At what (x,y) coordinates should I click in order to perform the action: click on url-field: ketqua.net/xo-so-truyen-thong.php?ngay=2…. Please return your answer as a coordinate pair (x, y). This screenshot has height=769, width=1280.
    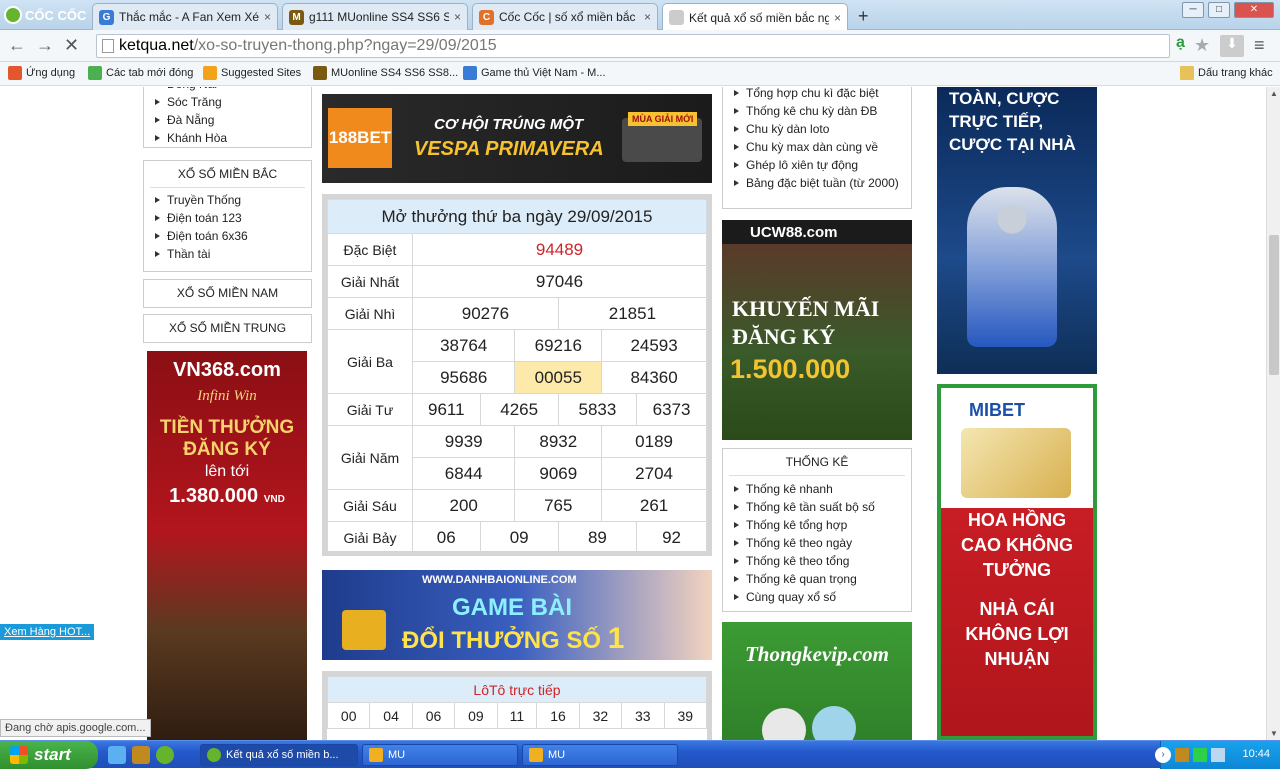
    Looking at the image, I should click on (633, 46).